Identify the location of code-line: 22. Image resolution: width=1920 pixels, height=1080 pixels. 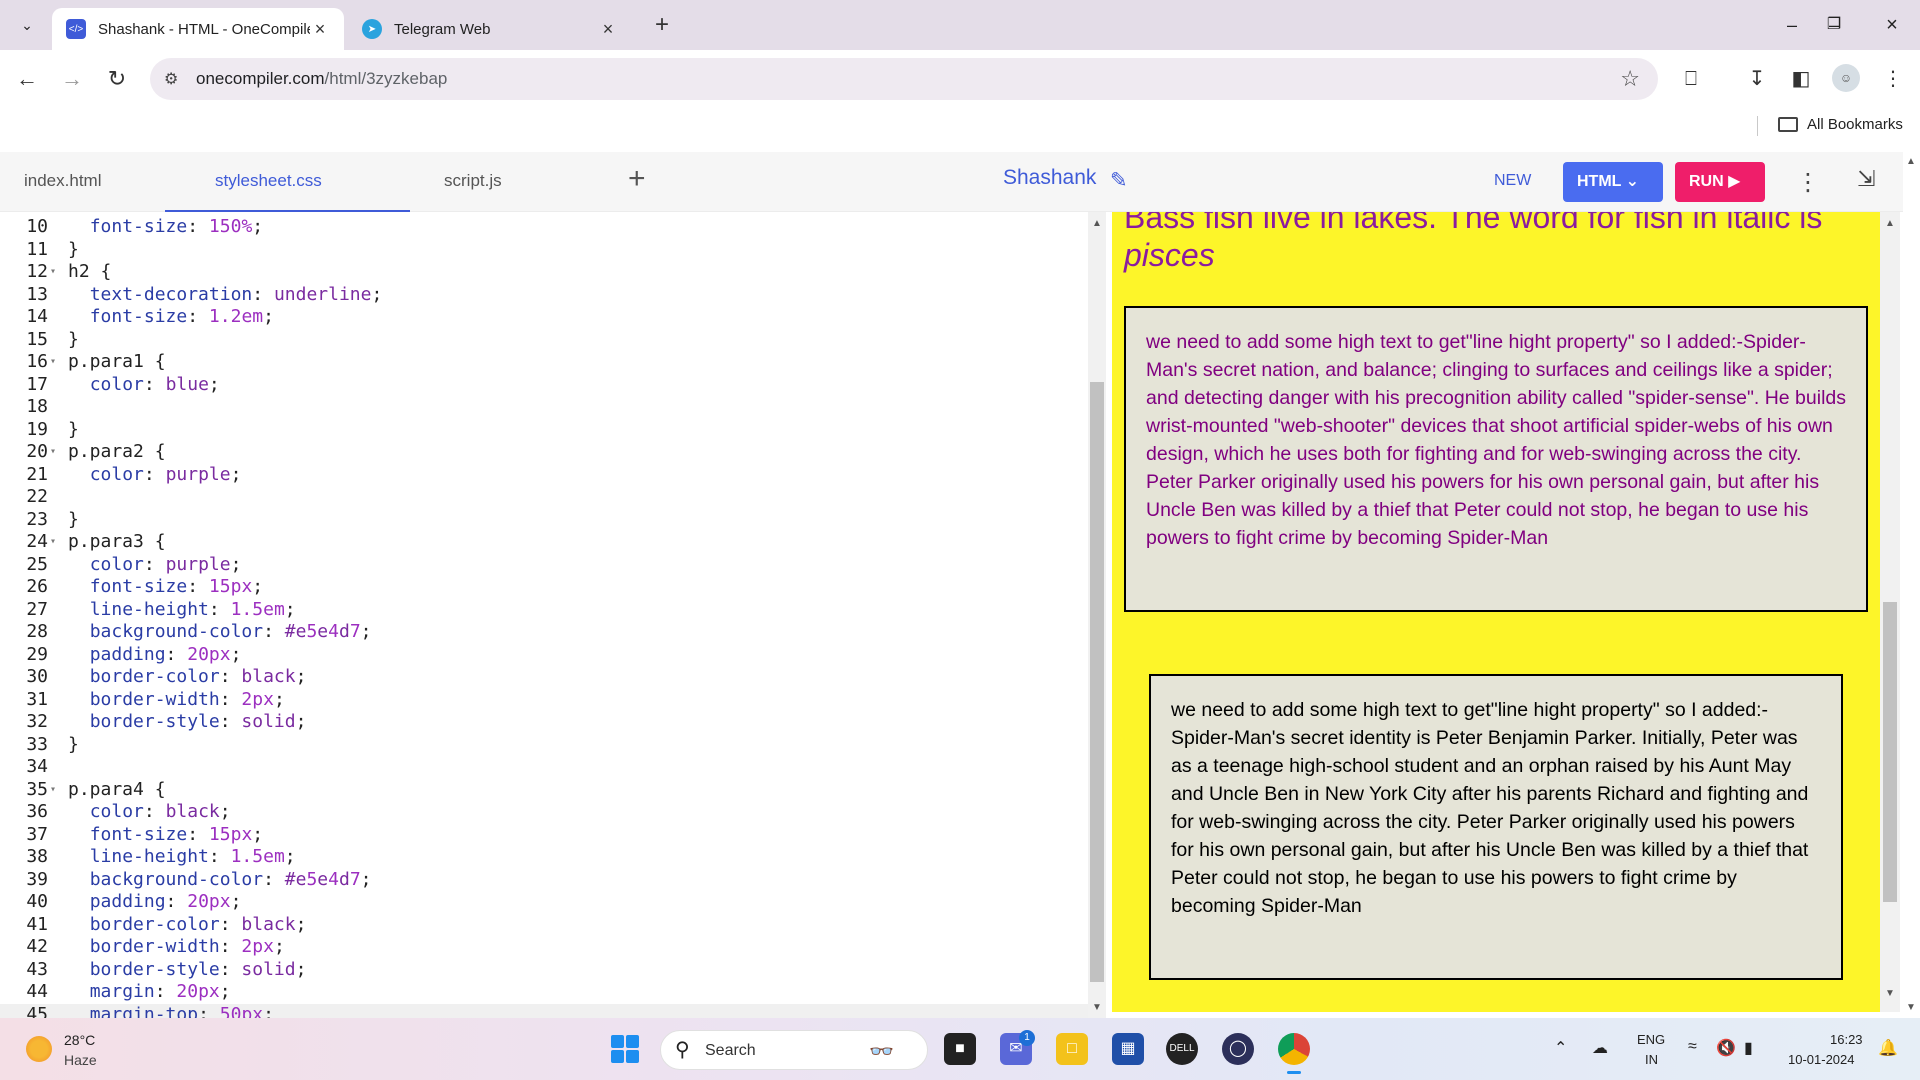
(545, 497).